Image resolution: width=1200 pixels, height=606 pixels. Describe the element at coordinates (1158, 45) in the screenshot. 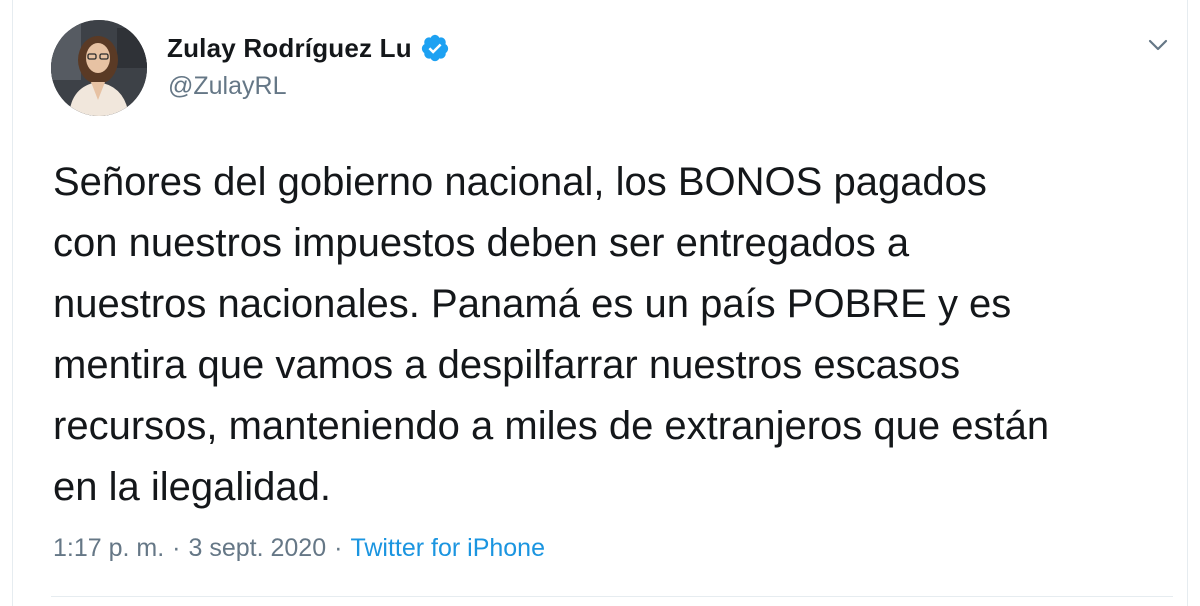

I see `chevron-down-icon` at that location.